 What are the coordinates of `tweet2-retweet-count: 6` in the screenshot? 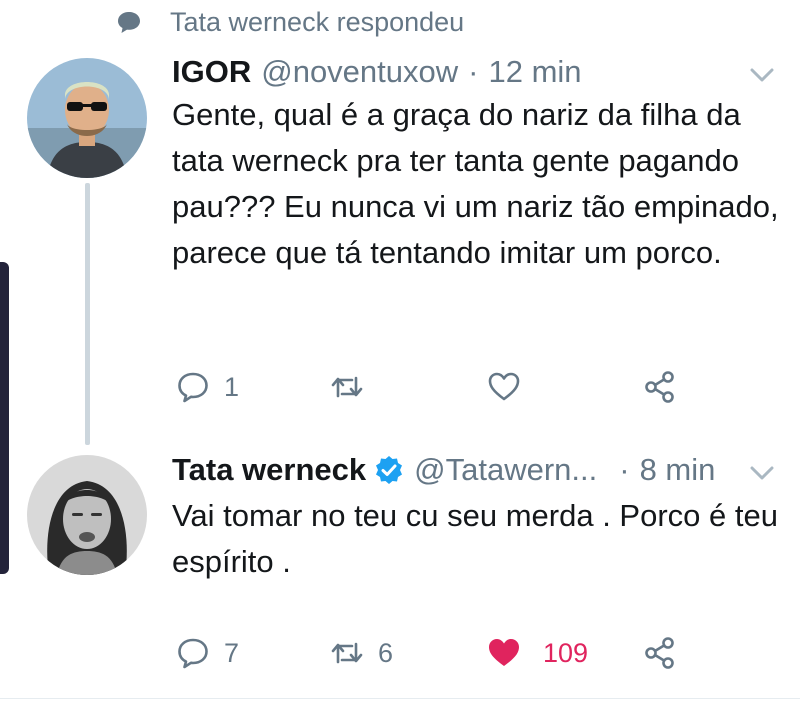 It's located at (386, 652).